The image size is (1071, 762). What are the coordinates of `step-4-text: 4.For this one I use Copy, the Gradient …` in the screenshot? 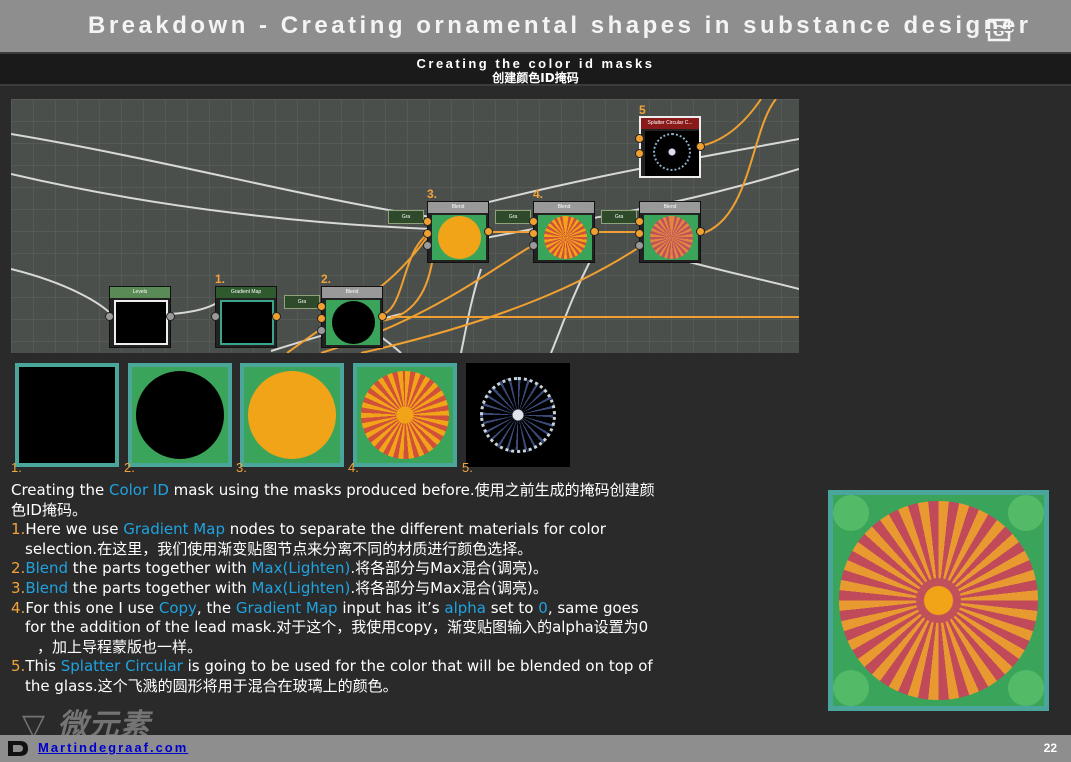 It's located at (356, 609).